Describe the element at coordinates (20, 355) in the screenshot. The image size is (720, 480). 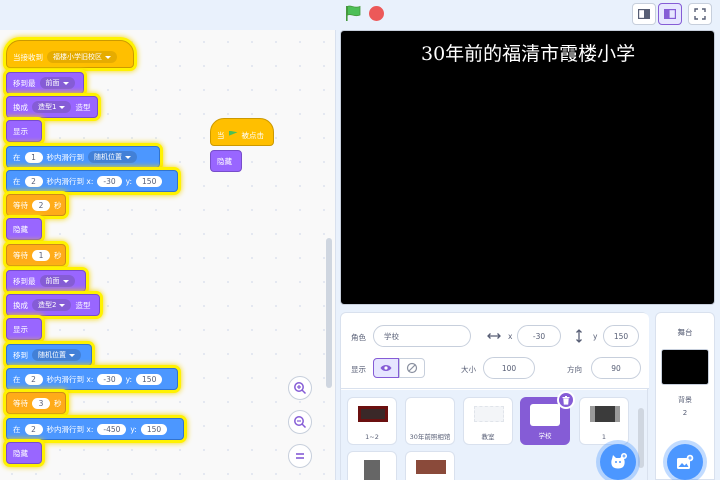
I see `block-label: 移到` at that location.